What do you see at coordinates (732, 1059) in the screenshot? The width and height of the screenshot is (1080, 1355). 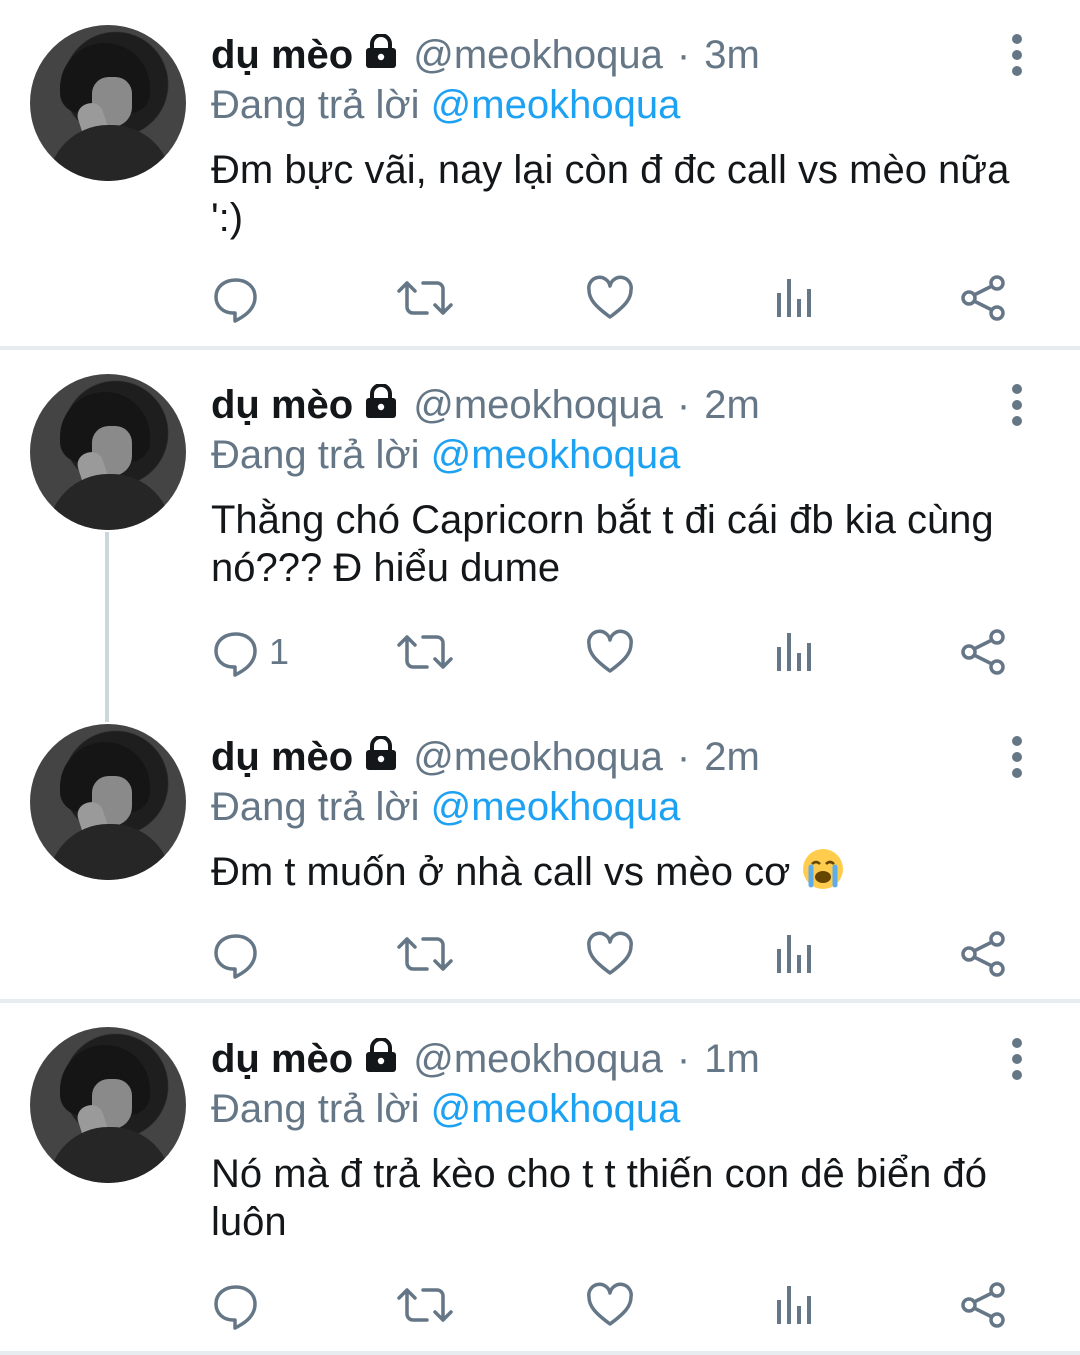 I see `timestamp: 1m` at bounding box center [732, 1059].